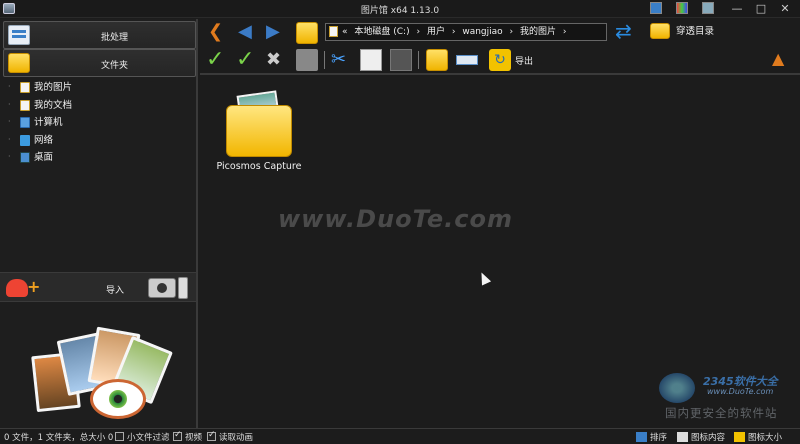 This screenshot has width=800, height=444. I want to click on previous-icon: ◀, so click(245, 32).